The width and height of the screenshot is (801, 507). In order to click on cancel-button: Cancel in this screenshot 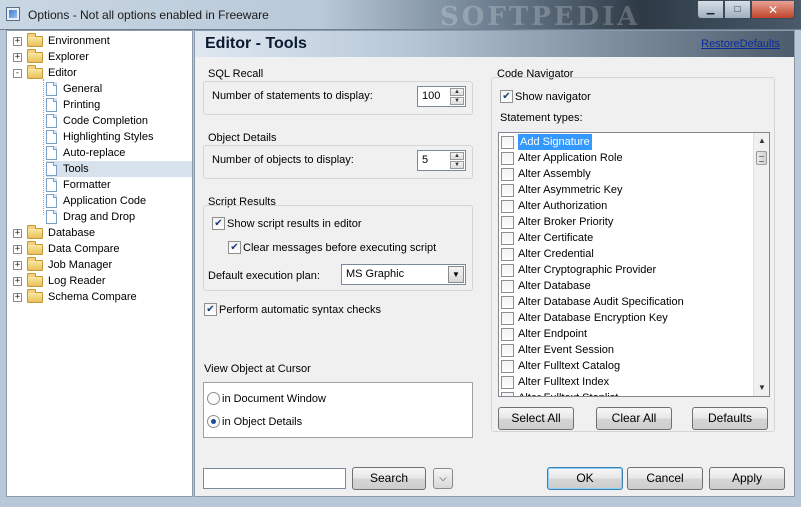, I will do `click(665, 478)`.